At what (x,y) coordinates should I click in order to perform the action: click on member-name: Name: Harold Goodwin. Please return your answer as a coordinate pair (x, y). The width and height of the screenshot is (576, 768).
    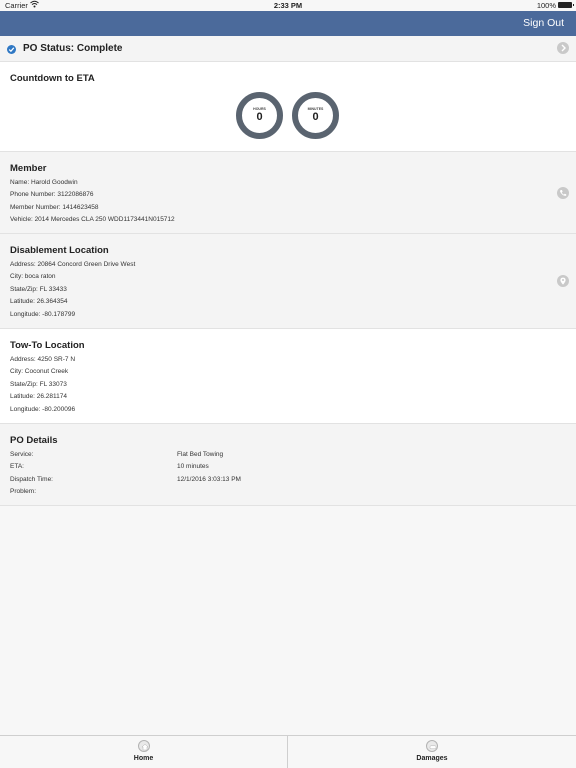
    Looking at the image, I should click on (44, 182).